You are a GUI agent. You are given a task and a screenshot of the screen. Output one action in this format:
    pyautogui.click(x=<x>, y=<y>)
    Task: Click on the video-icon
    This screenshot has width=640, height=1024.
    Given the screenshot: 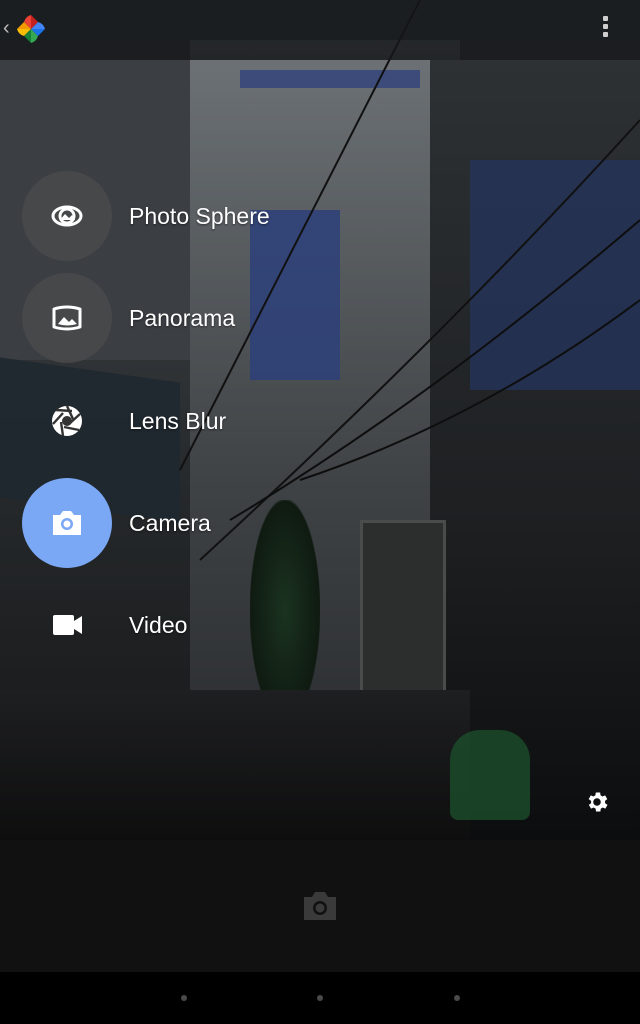 What is the action you would take?
    pyautogui.click(x=67, y=625)
    